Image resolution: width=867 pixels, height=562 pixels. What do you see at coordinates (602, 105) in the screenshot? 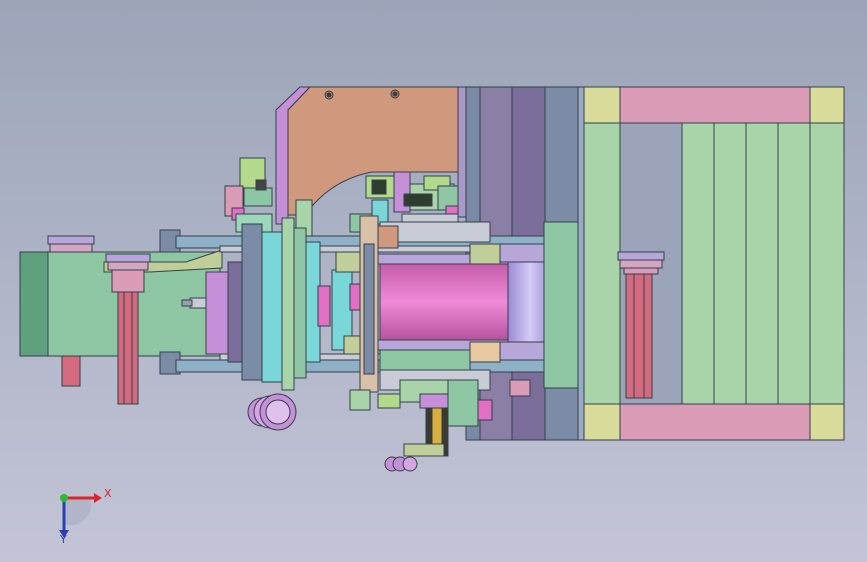
I see `frame-corner-tl` at bounding box center [602, 105].